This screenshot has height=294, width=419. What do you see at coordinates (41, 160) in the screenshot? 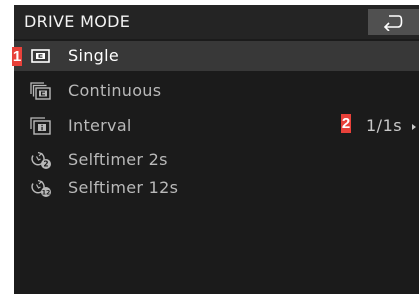
I see `selftimer-2-icon: 2` at bounding box center [41, 160].